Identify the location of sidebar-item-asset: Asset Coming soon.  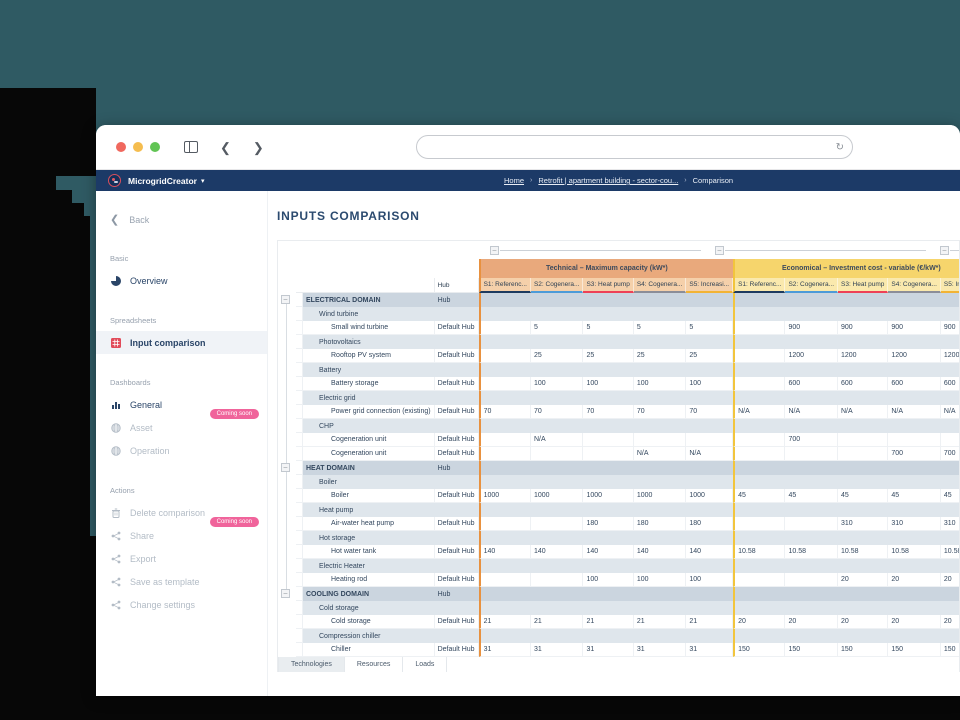
(181, 424).